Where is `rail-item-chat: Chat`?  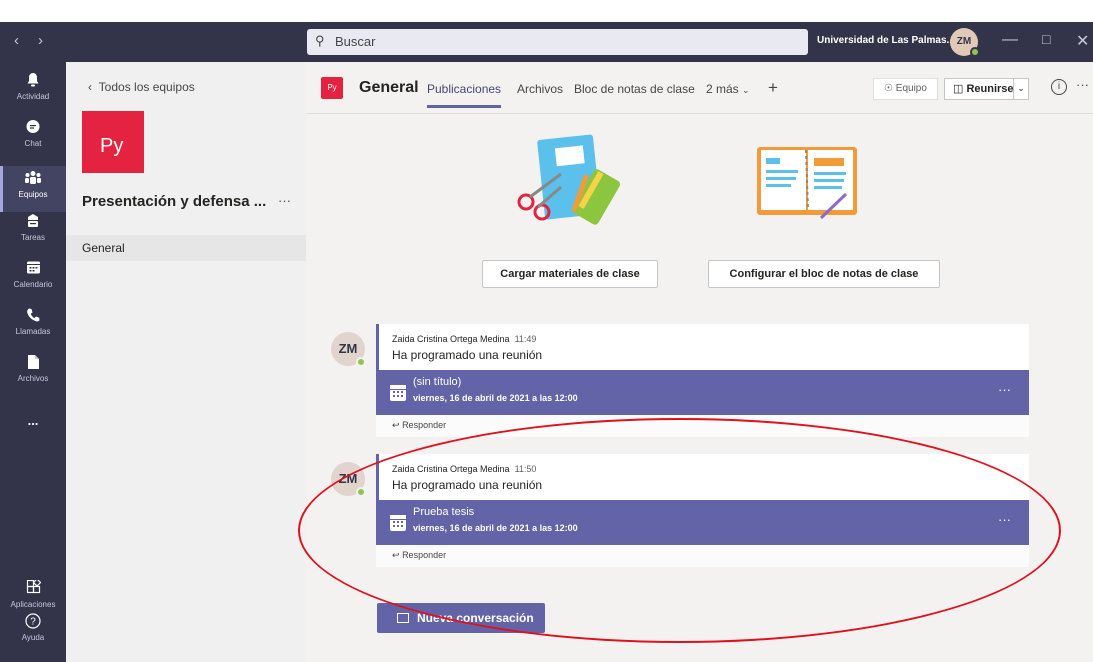
rail-item-chat: Chat is located at coordinates (33, 142).